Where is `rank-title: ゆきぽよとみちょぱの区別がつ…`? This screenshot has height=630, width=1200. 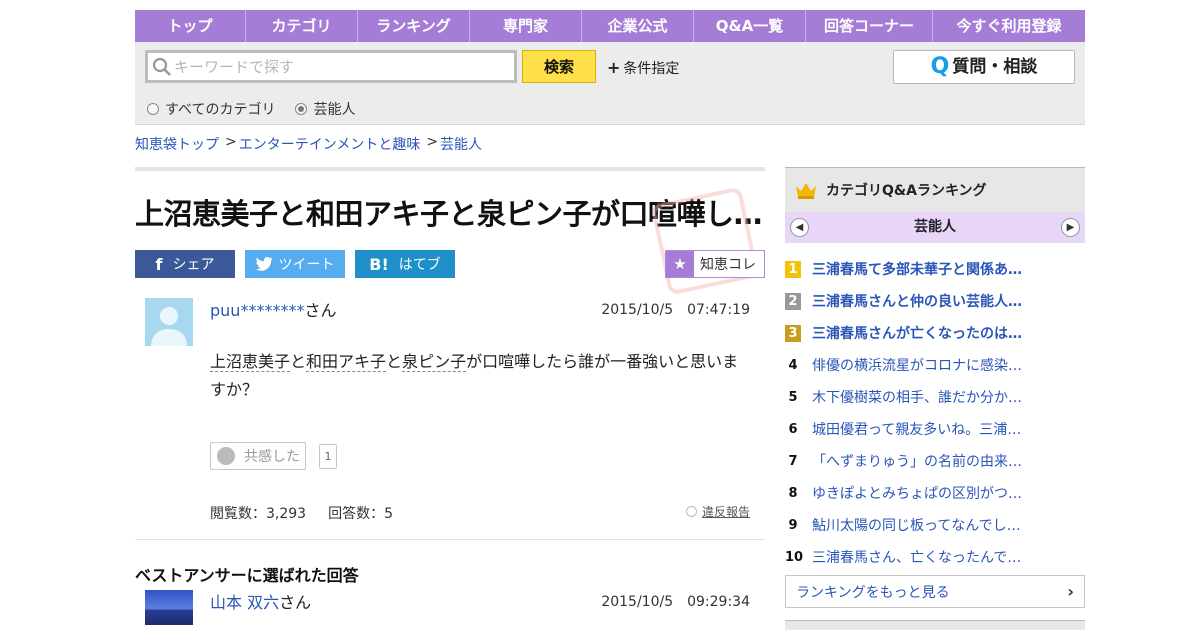 rank-title: ゆきぽよとみちょぱの区別がつ… is located at coordinates (917, 493).